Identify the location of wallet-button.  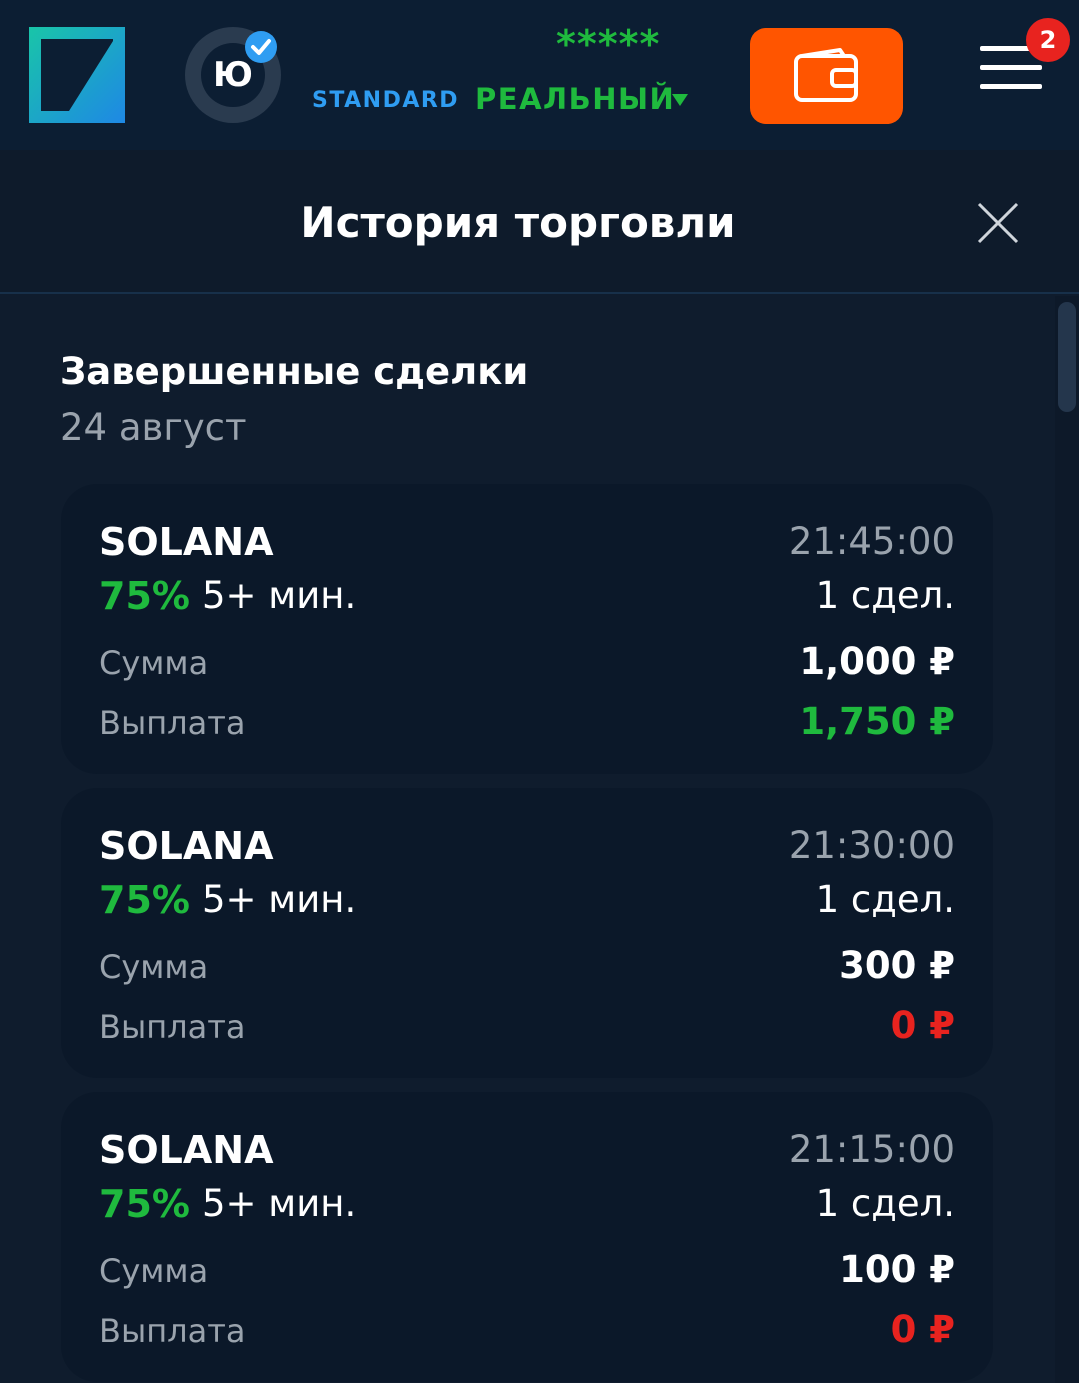
(826, 76).